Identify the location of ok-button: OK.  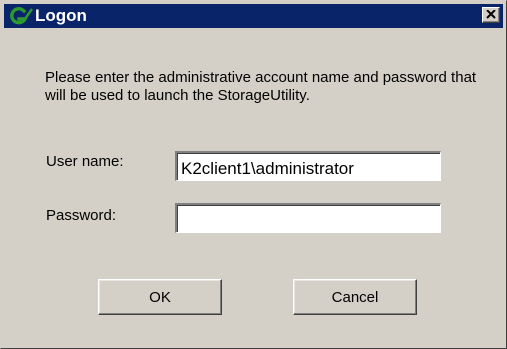
(160, 297).